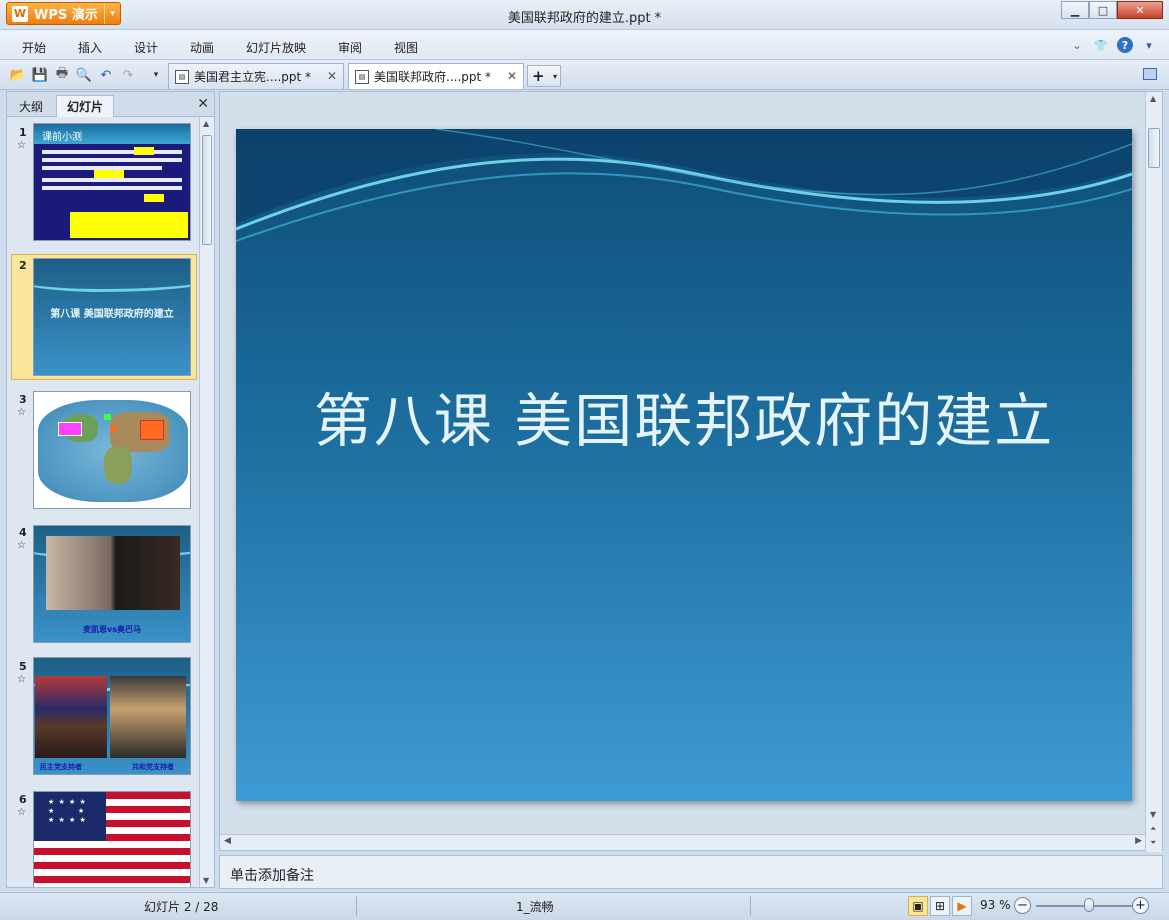 The height and width of the screenshot is (920, 1169). Describe the element at coordinates (584, 45) in the screenshot. I see `menu-bar: 开始 插入 设计 动画 幻灯片放映 审阅 视图 ⌄ 👕 ? ▾` at that location.